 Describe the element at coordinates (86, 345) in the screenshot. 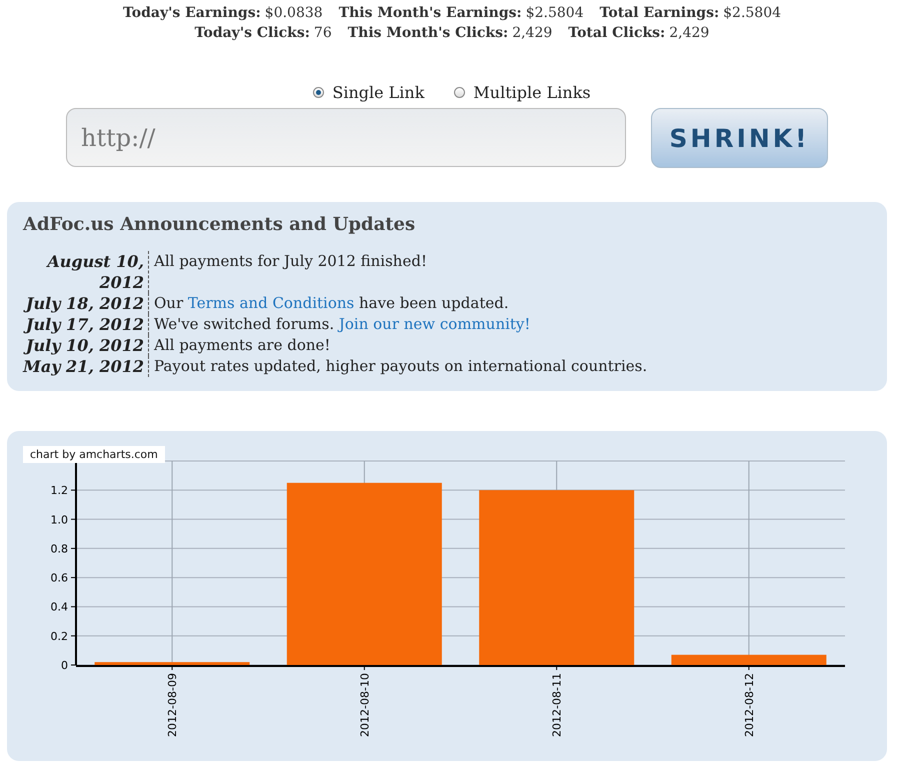

I see `announcement-date: July 10, 2012` at that location.